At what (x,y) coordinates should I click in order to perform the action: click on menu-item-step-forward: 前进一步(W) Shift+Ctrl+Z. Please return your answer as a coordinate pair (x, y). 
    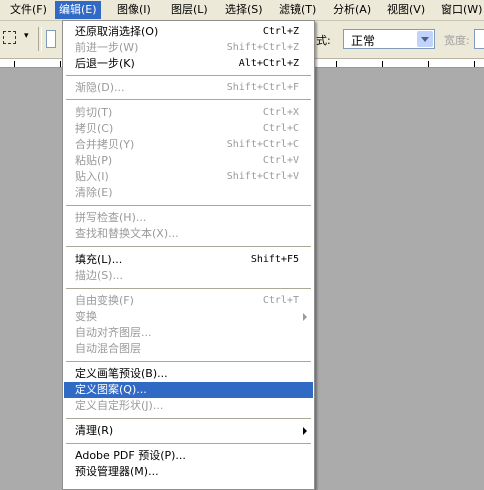
    Looking at the image, I should click on (188, 48).